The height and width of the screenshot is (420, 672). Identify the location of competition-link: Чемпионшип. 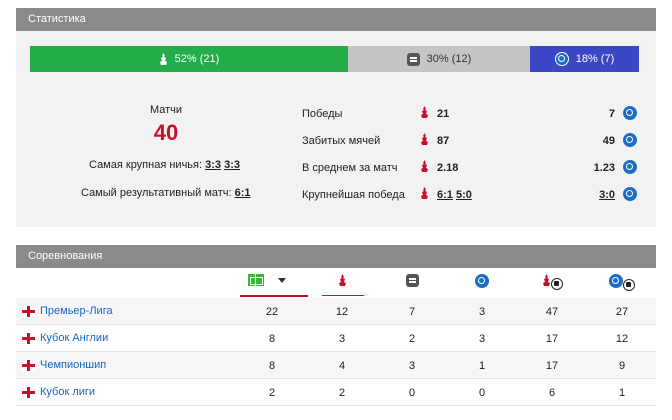
(64, 365).